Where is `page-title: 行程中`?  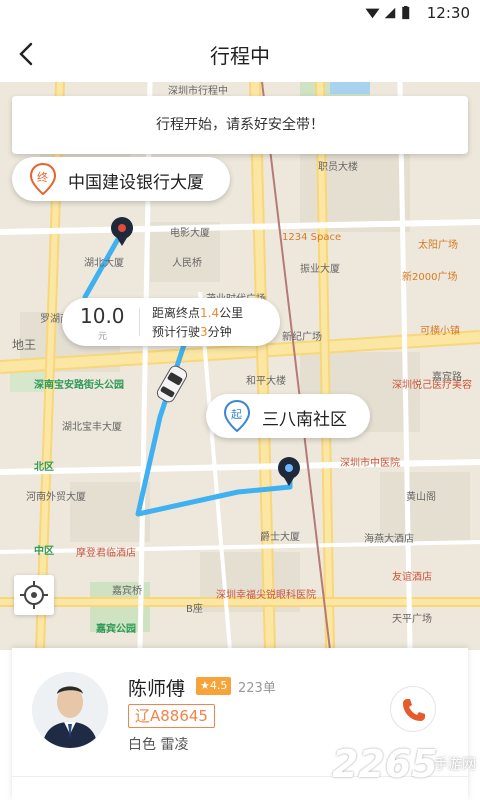
page-title: 行程中 is located at coordinates (240, 56).